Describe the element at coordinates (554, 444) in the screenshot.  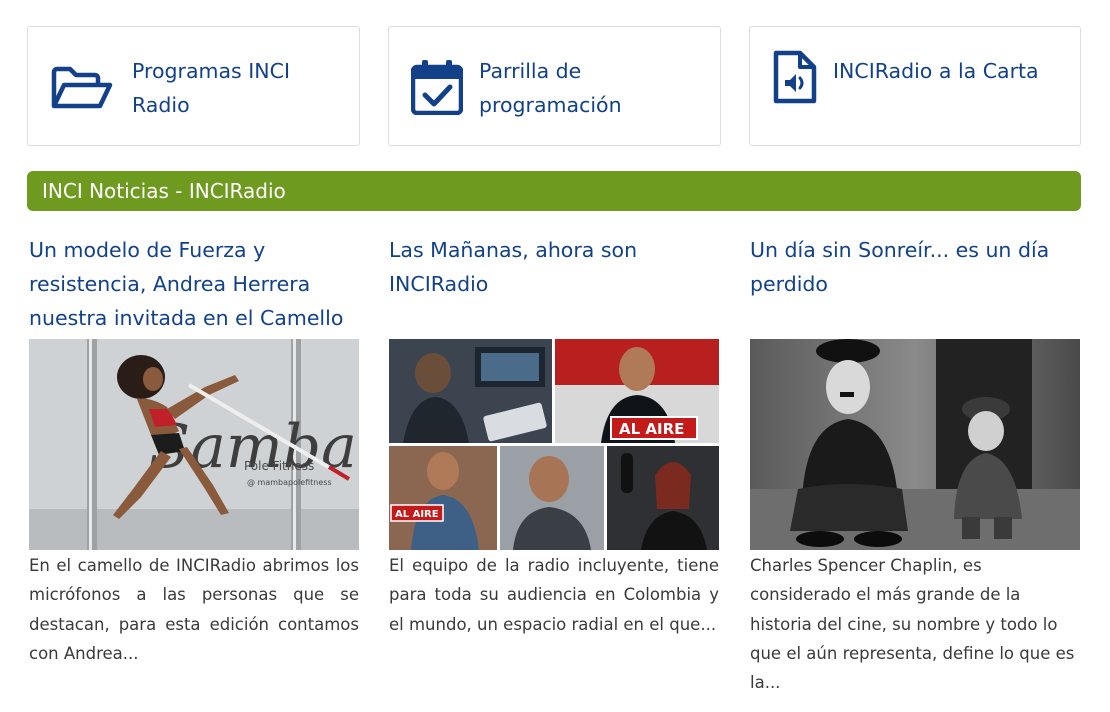
I see `news-image-radio-team: AL AIRE AL AIRE` at that location.